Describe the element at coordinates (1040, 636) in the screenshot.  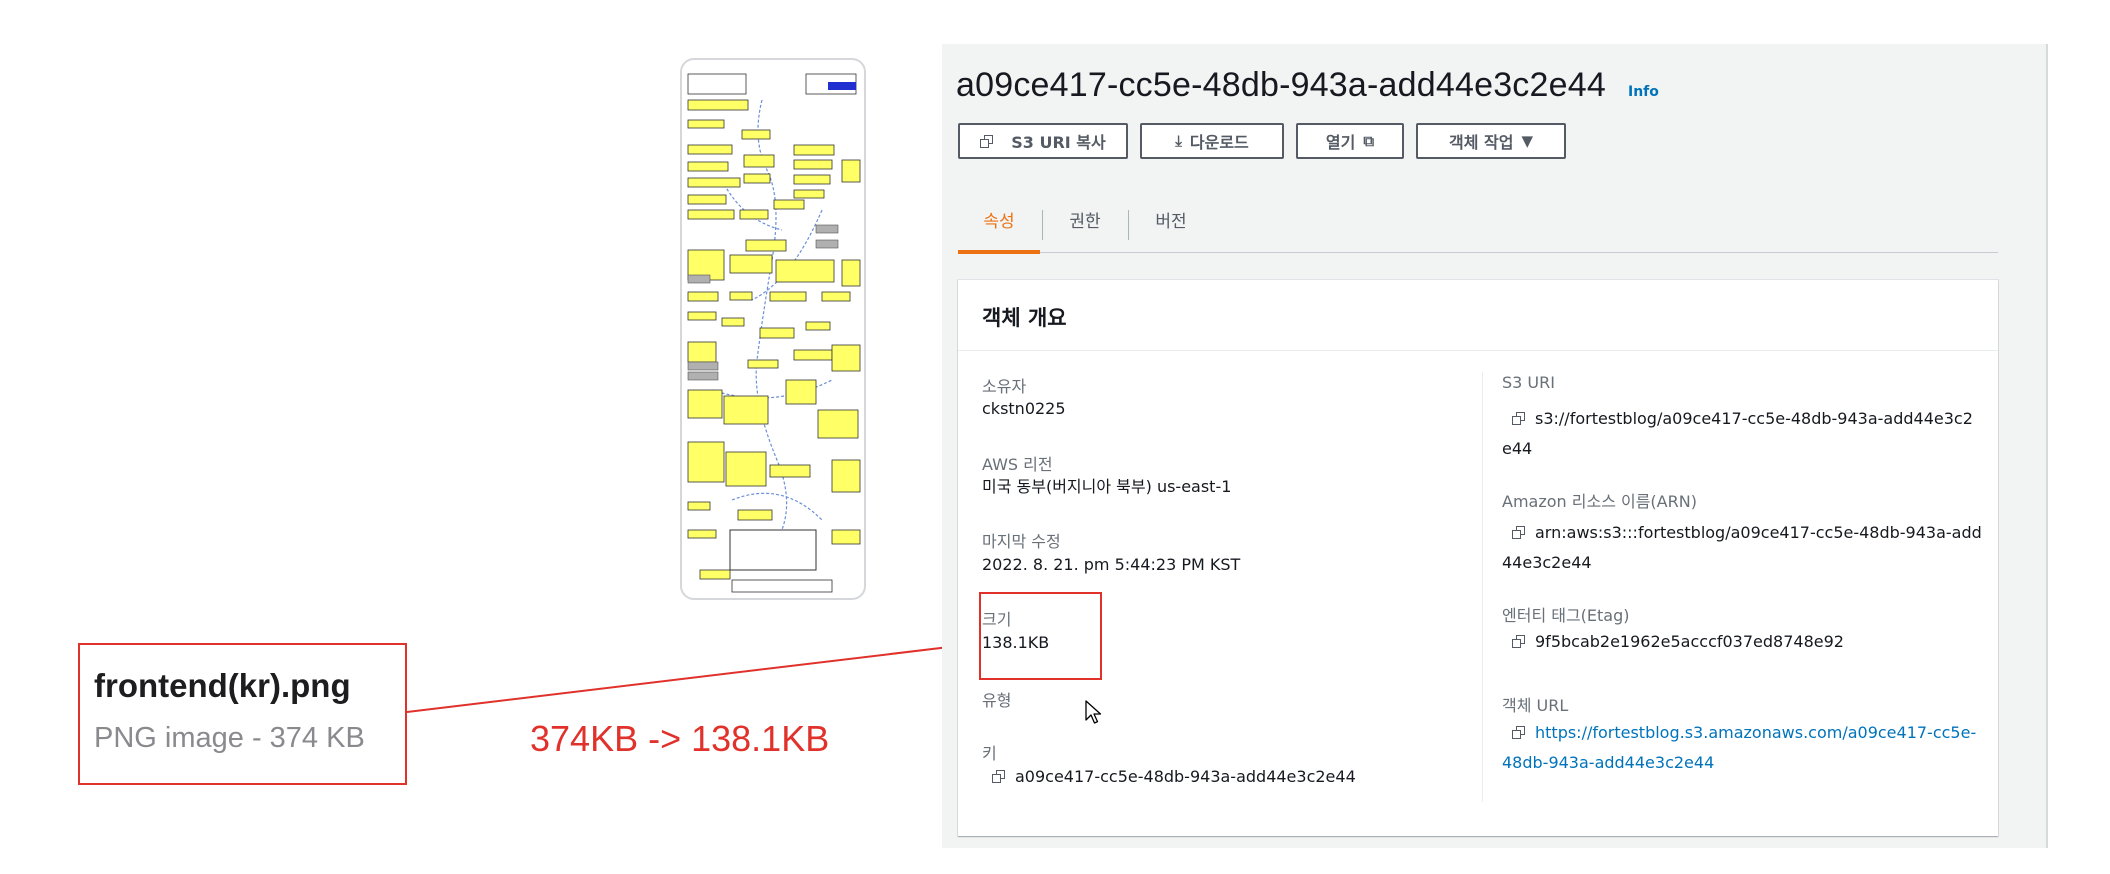
I see `size-highlight-box` at that location.